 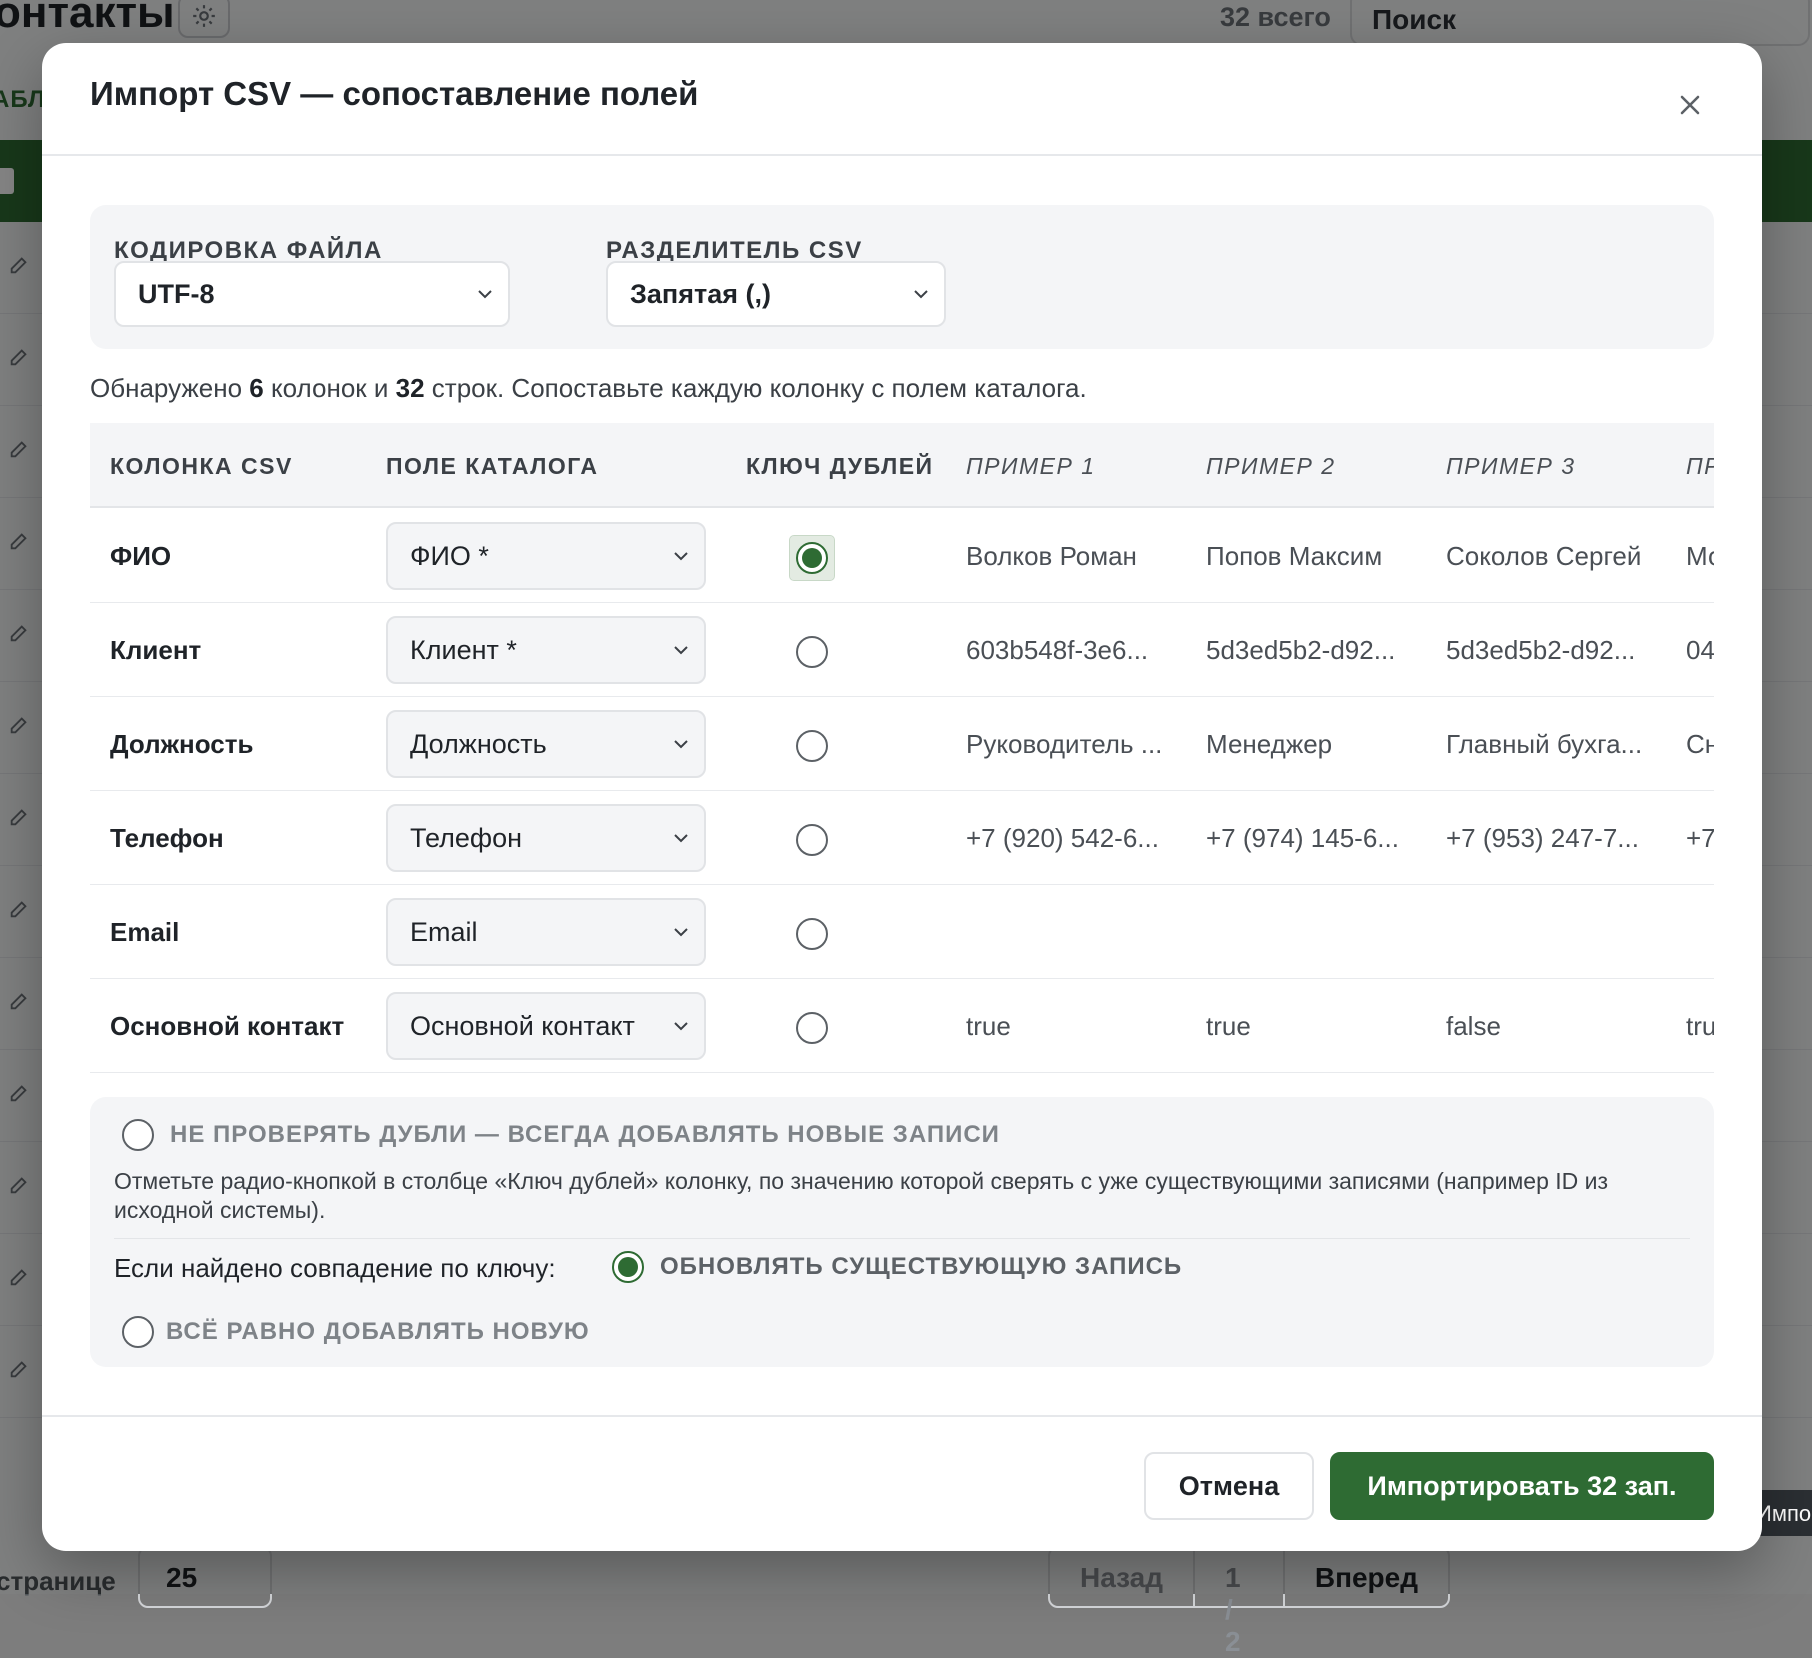 I want to click on close-button, so click(x=1690, y=105).